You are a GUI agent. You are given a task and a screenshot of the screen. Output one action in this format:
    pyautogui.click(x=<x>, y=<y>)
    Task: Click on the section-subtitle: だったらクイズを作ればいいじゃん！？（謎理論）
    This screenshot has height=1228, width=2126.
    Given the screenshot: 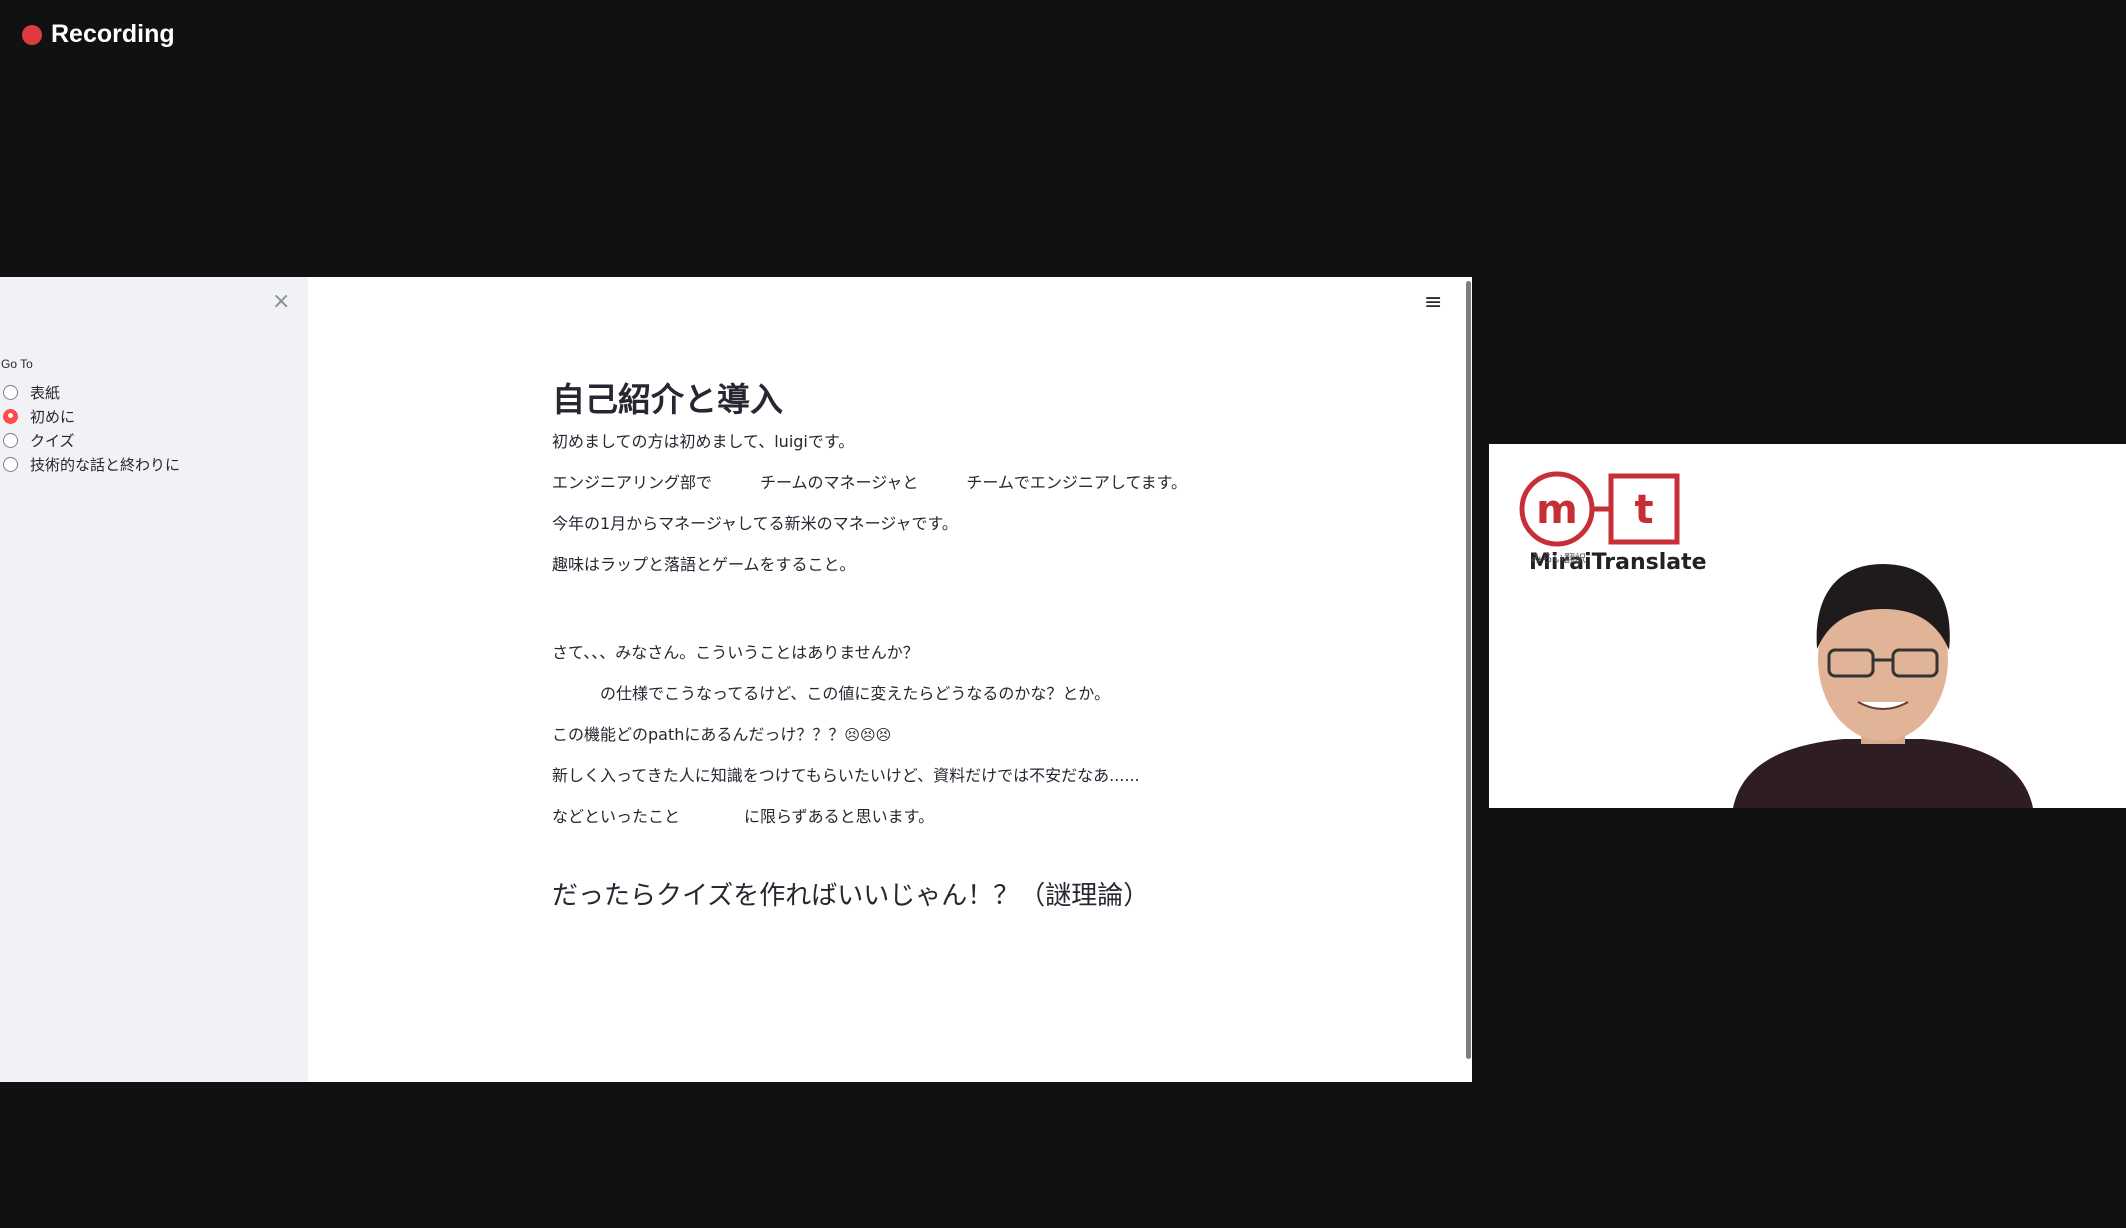 What is the action you would take?
    pyautogui.click(x=851, y=896)
    